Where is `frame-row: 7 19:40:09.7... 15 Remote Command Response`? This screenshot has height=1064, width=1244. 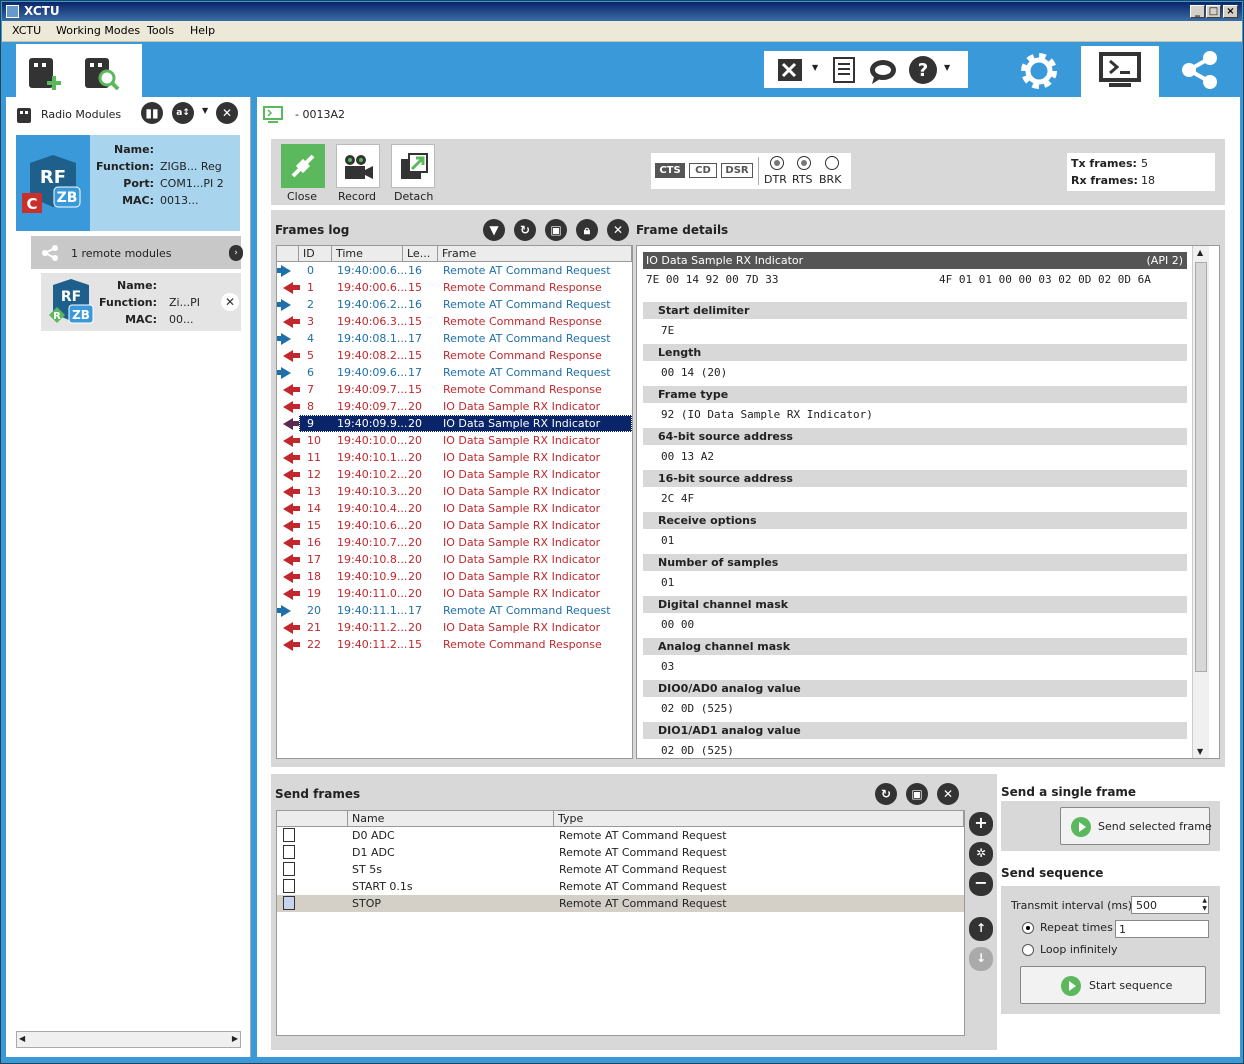 frame-row: 7 19:40:09.7... 15 Remote Command Response is located at coordinates (454, 389).